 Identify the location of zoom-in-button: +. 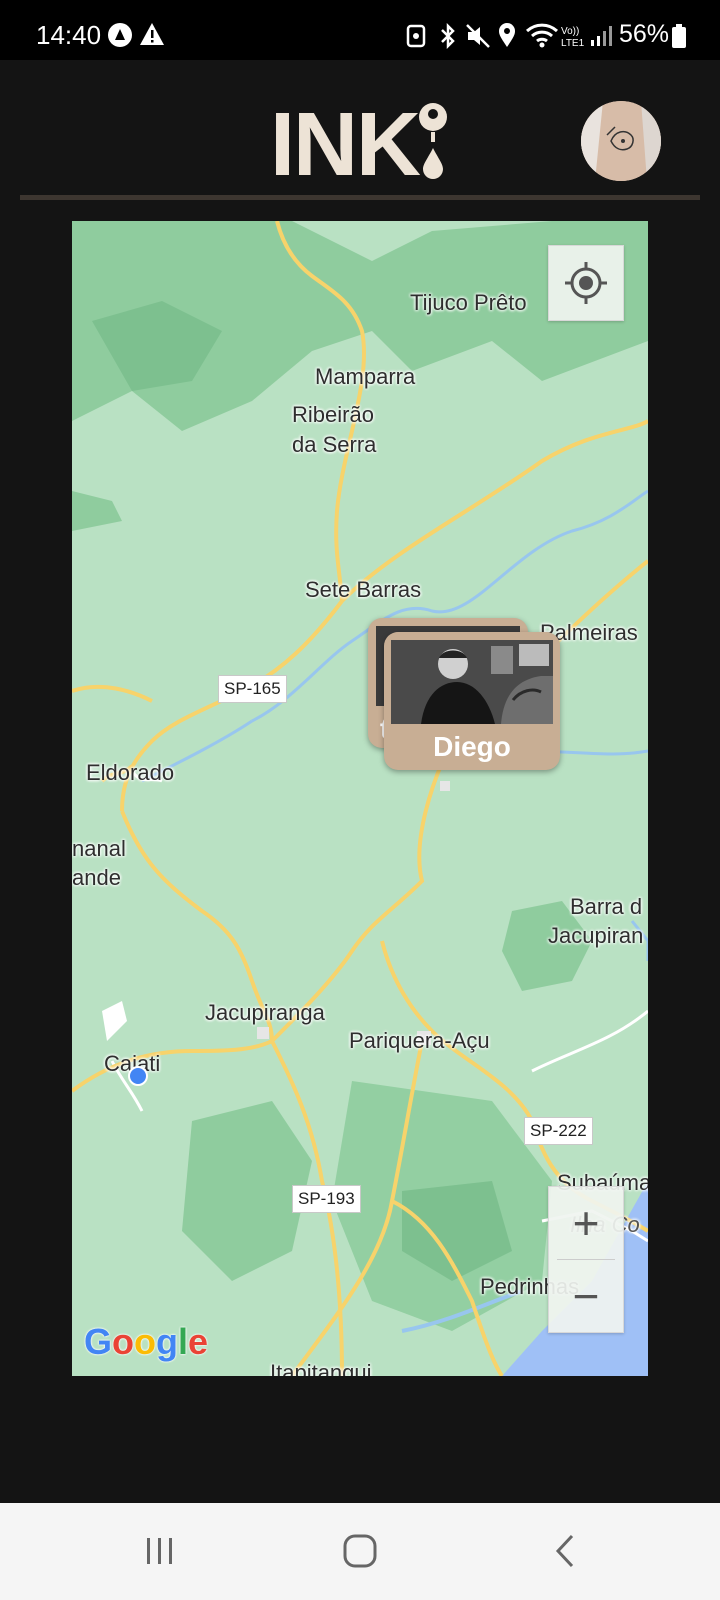
(586, 1223).